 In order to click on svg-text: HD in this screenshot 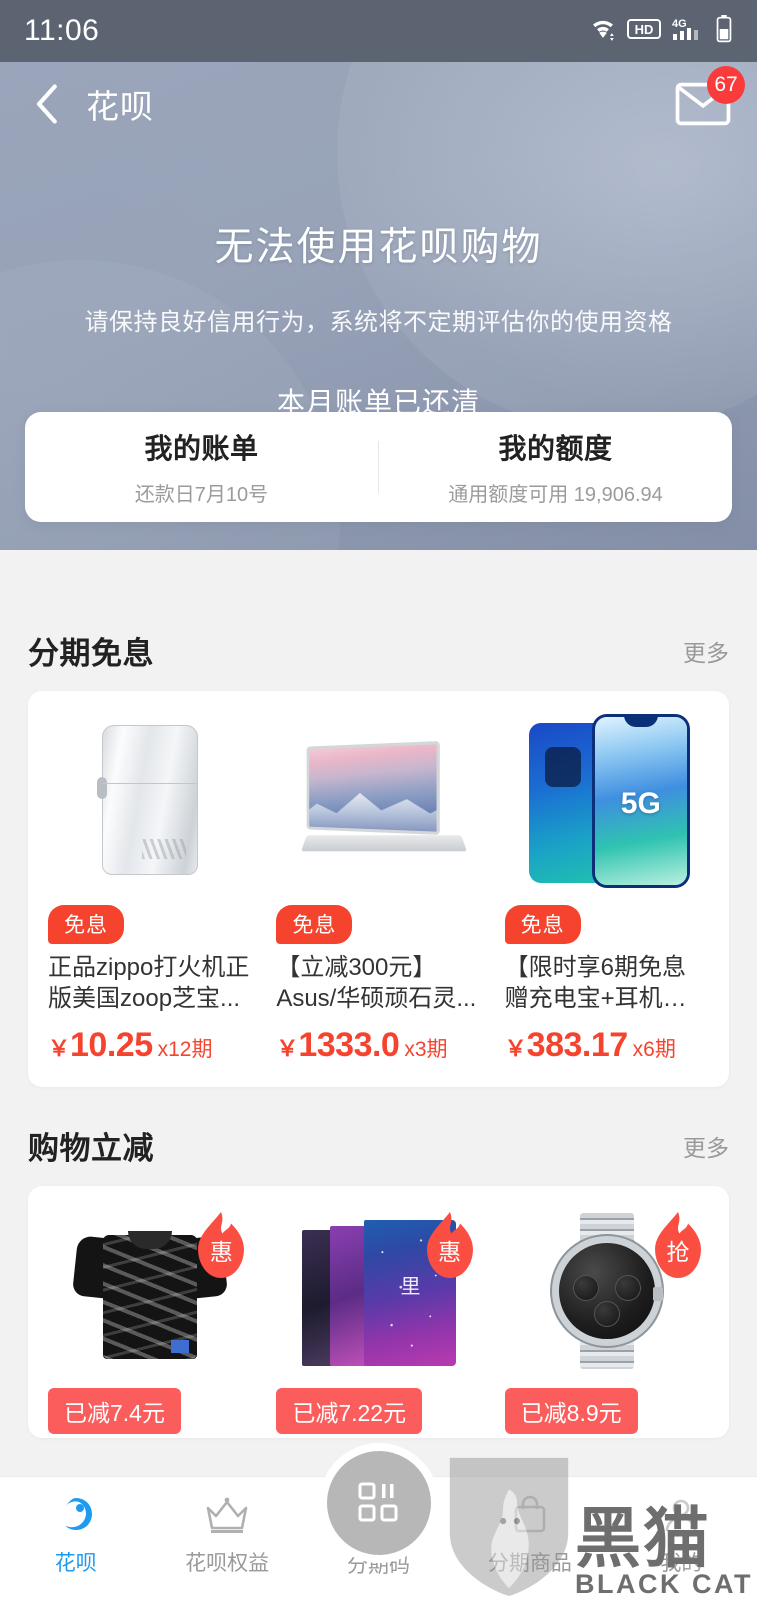, I will do `click(644, 29)`.